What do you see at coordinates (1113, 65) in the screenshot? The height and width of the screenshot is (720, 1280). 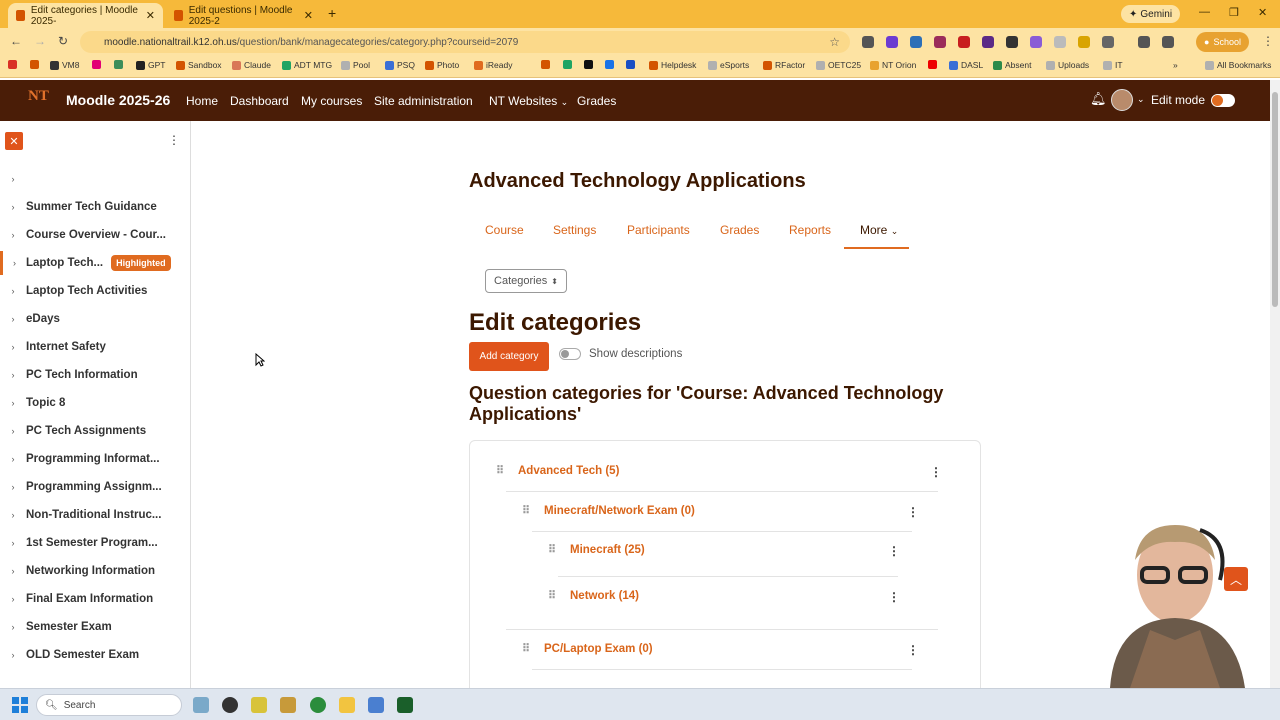 I see `bookmark-it: IT` at bounding box center [1113, 65].